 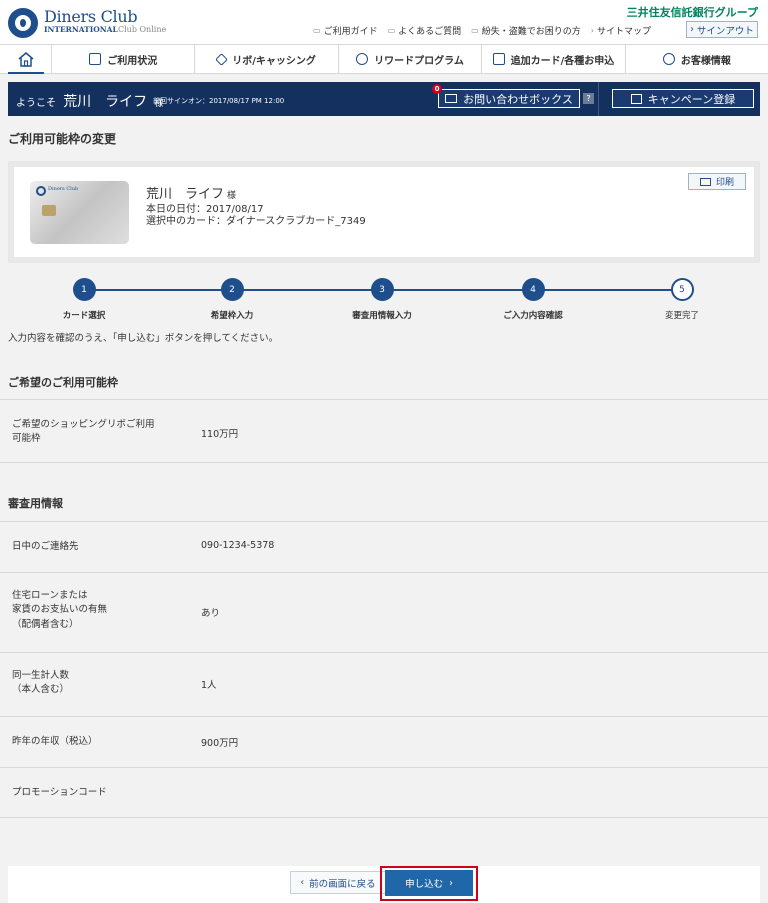 What do you see at coordinates (621, 30) in the screenshot?
I see `sitemap-link: › サイトマップ` at bounding box center [621, 30].